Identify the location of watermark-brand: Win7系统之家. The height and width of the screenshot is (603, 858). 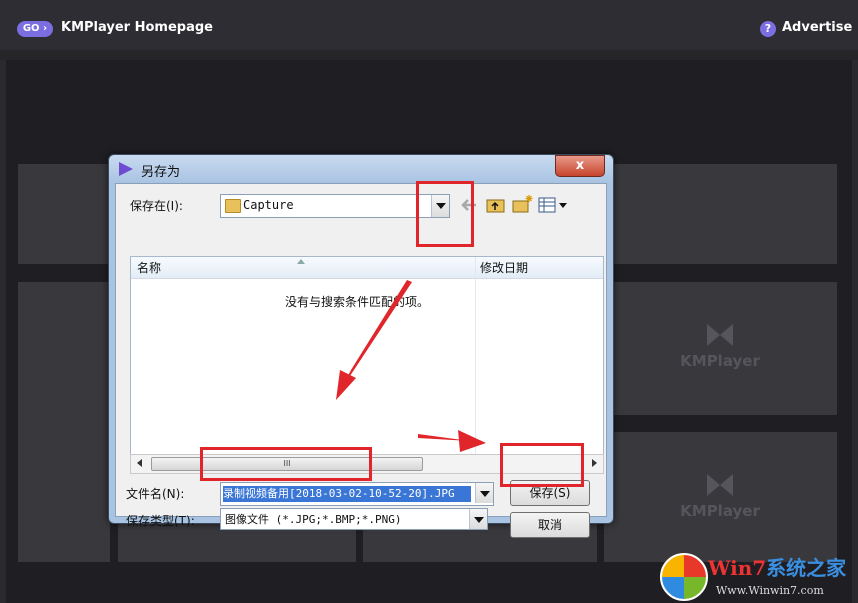
(777, 566).